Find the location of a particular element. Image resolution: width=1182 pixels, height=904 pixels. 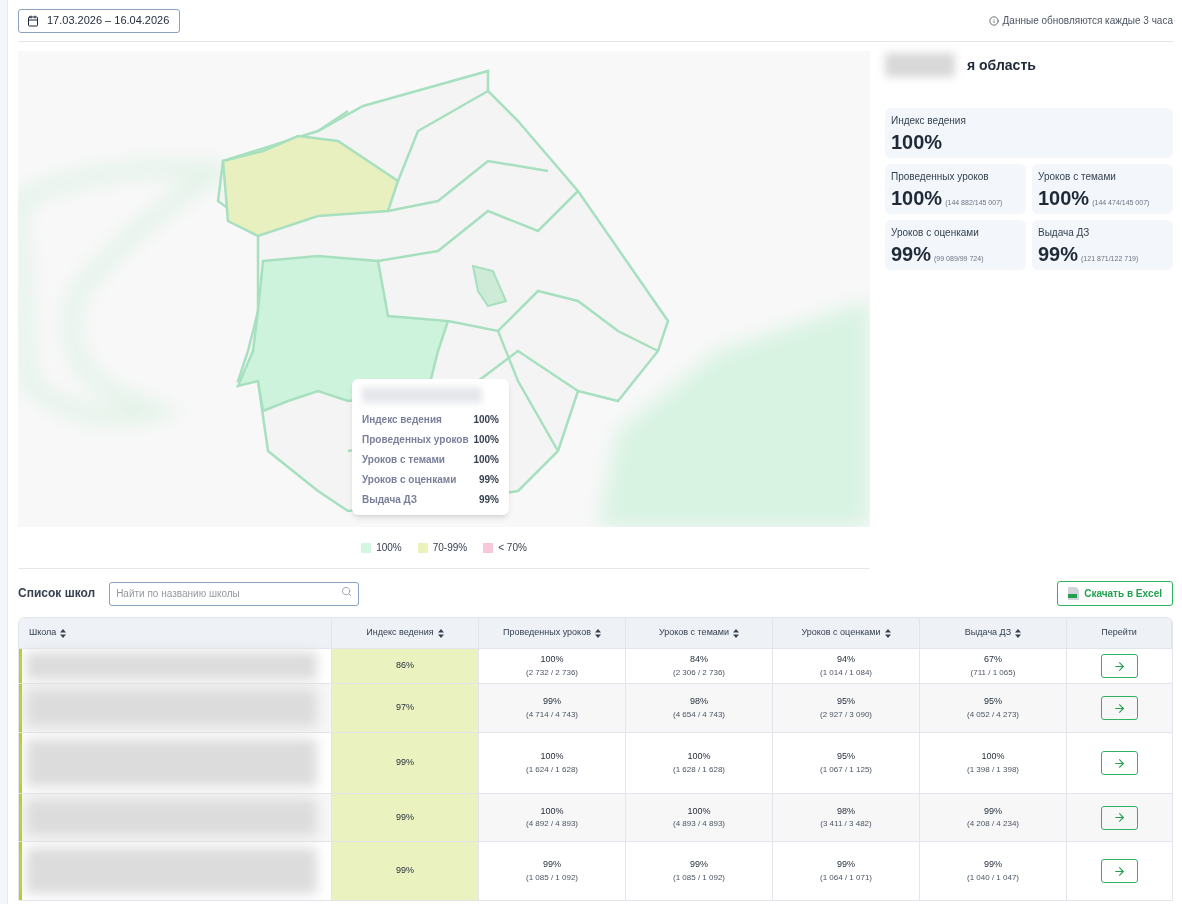

info-icon is located at coordinates (993, 20).